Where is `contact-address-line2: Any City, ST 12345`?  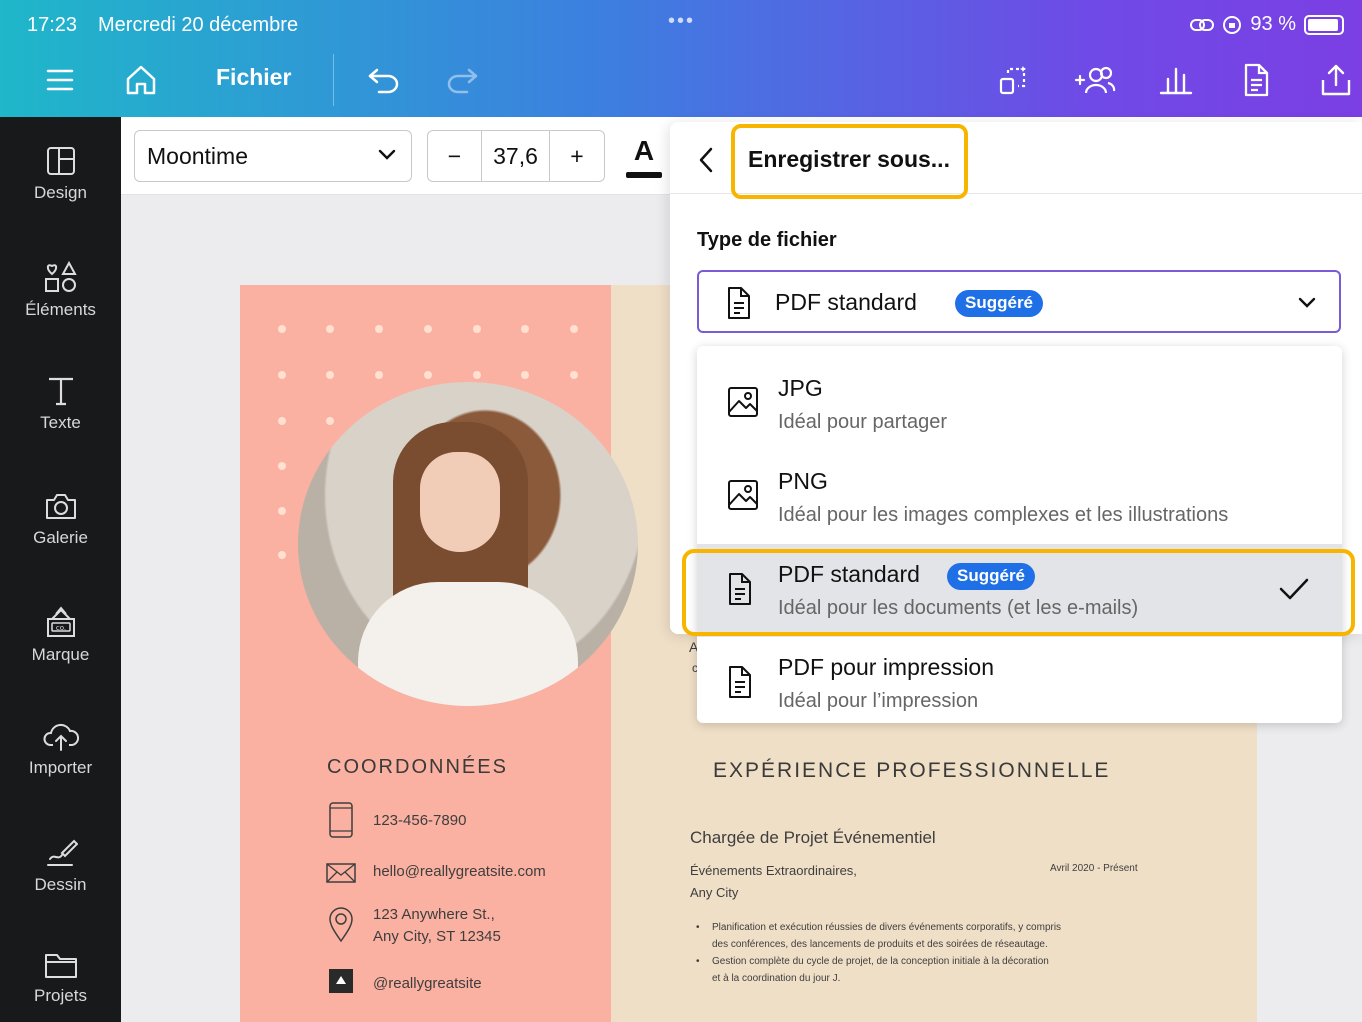
contact-address-line2: Any City, ST 12345 is located at coordinates (437, 936).